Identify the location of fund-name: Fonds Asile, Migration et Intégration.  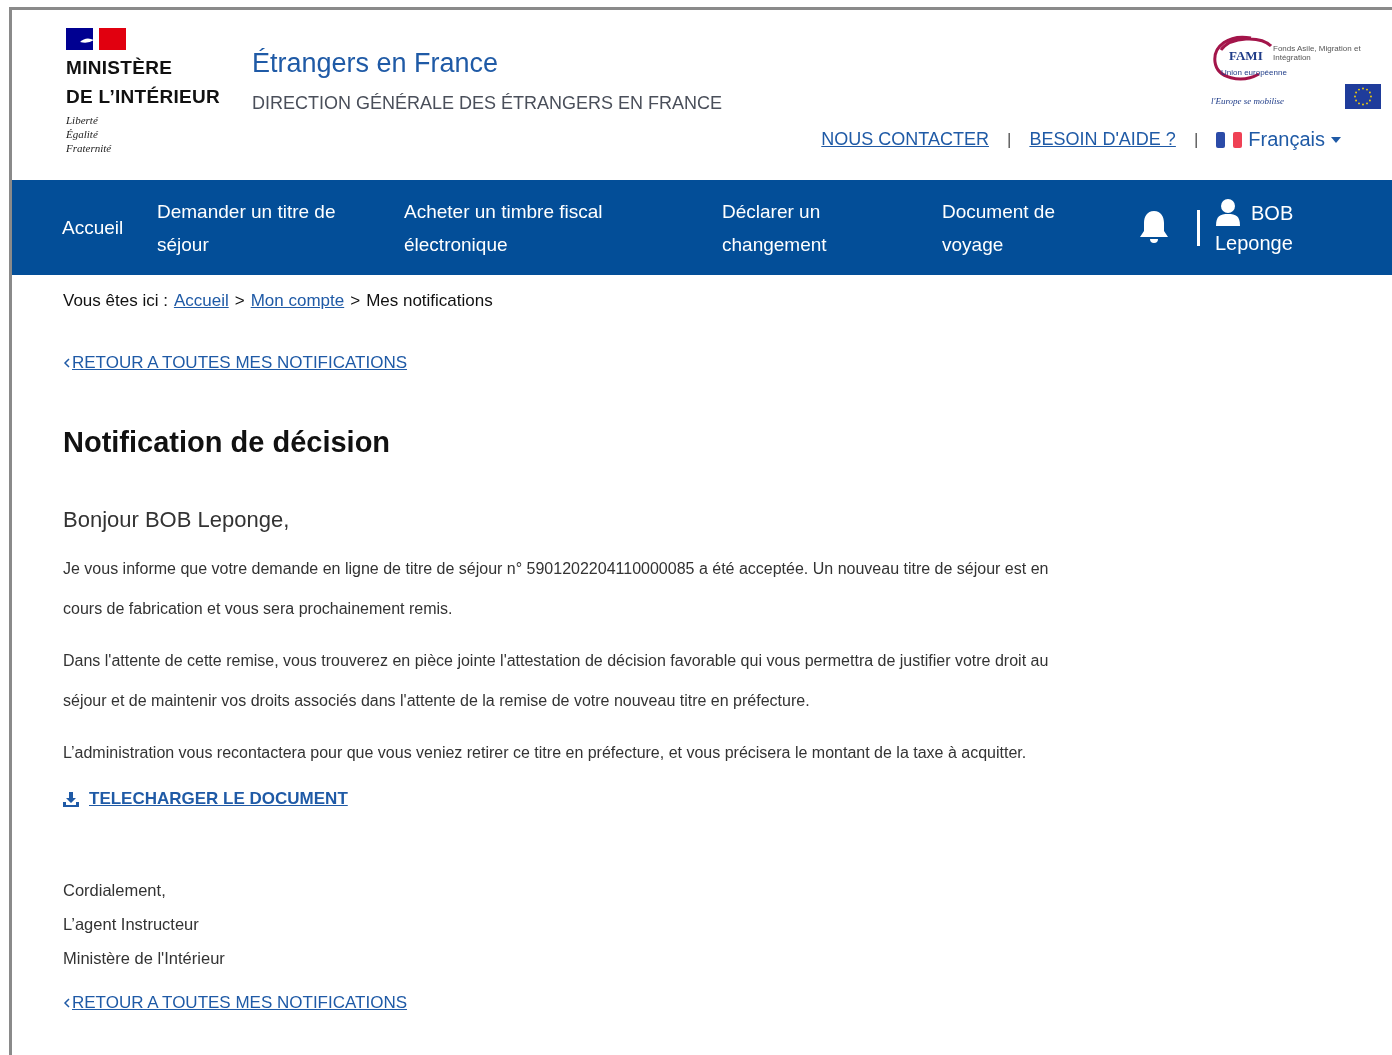
(1317, 53).